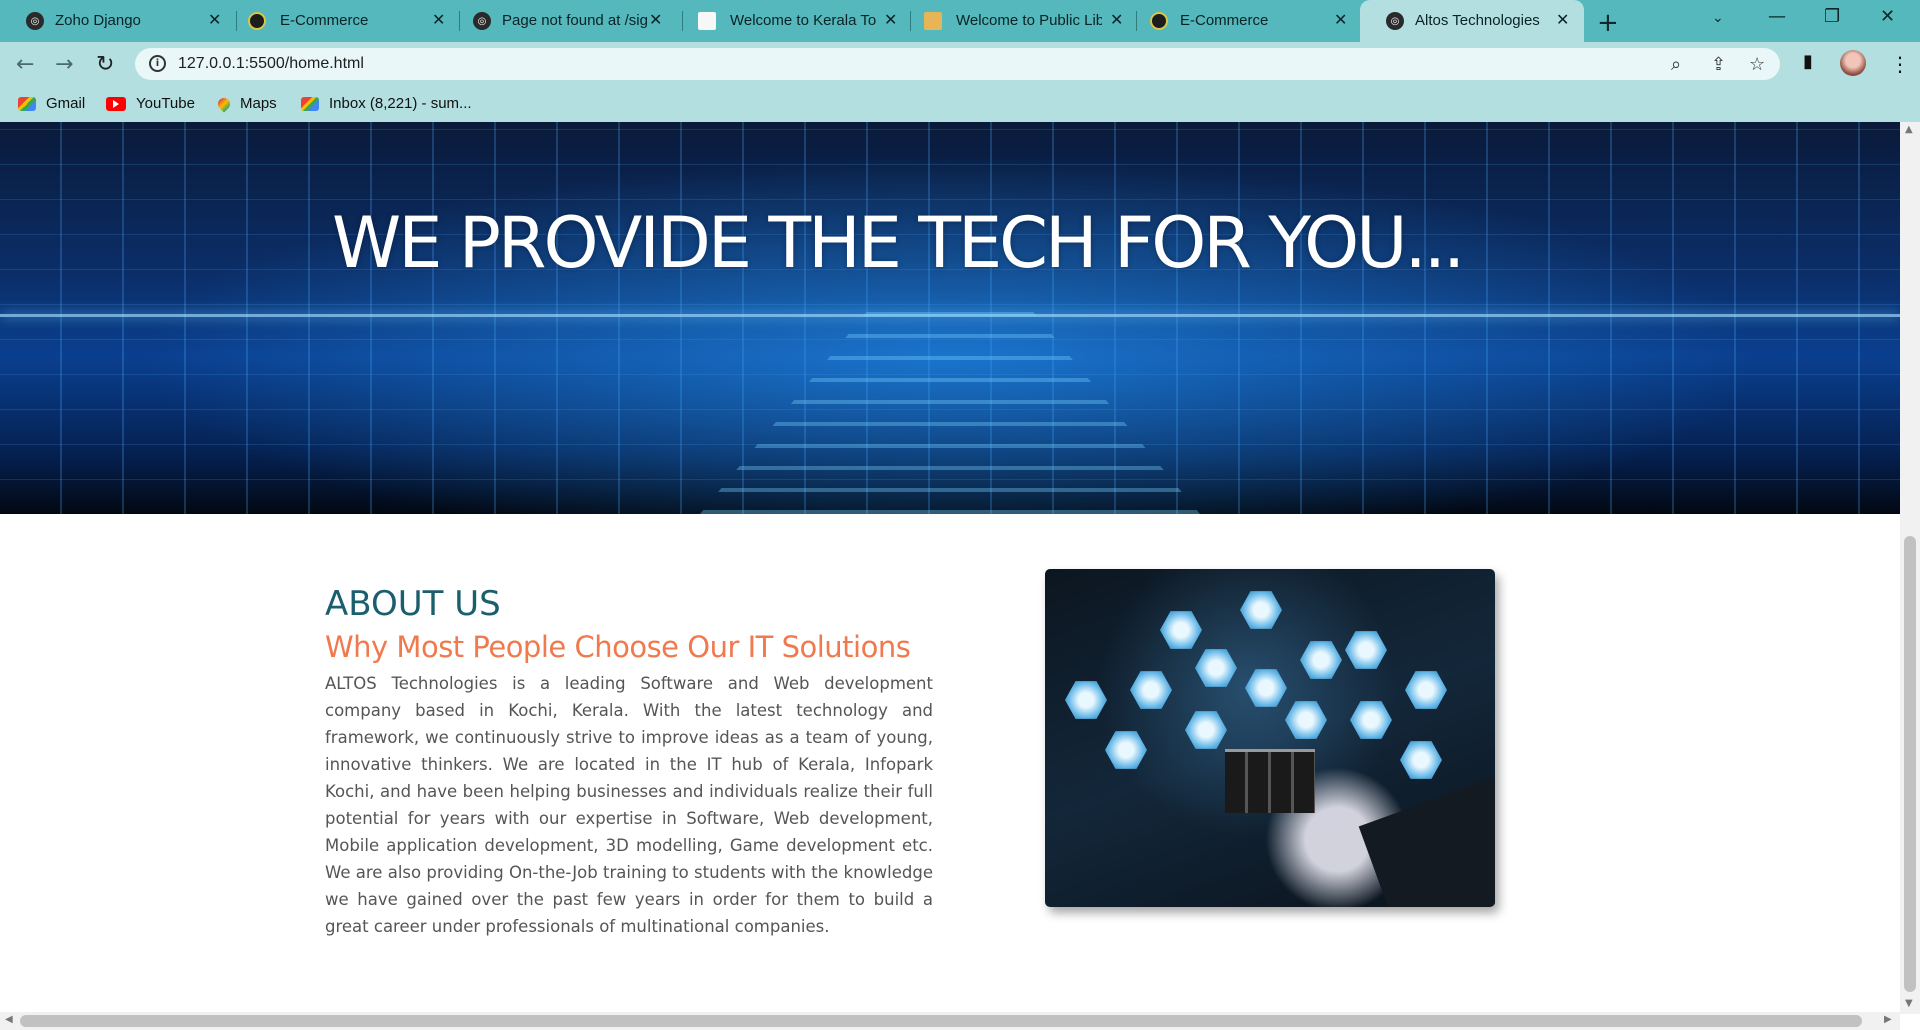  I want to click on horizontal-scrollbar: ◀ ▶, so click(950, 1021).